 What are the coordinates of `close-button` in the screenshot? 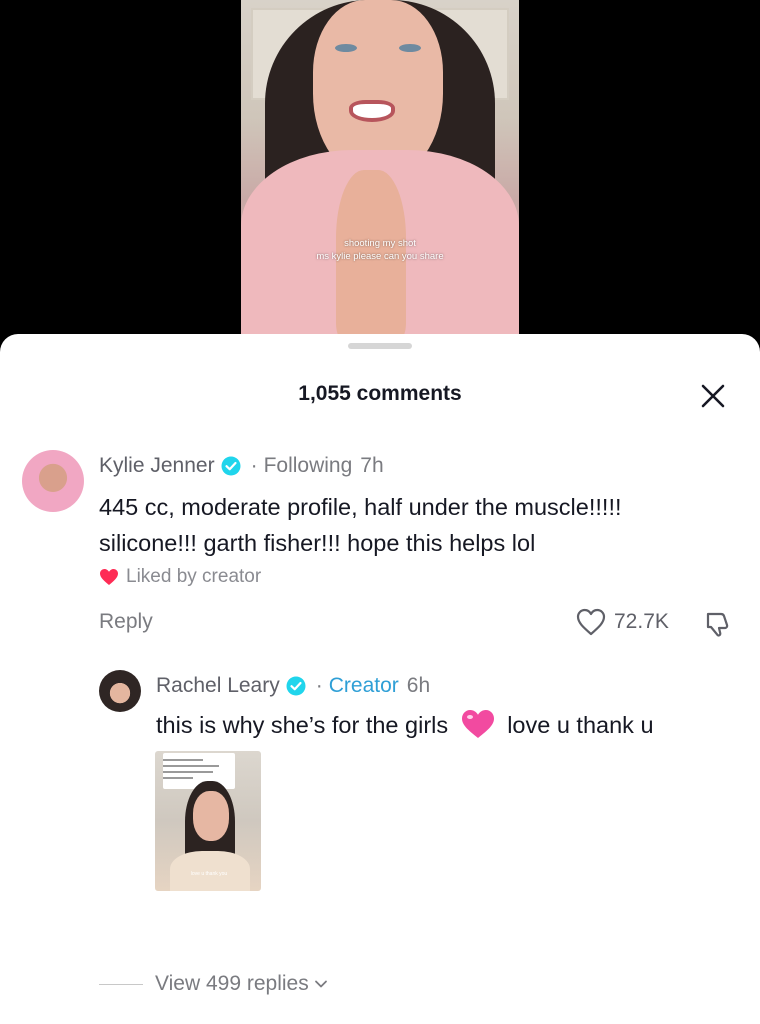 It's located at (713, 396).